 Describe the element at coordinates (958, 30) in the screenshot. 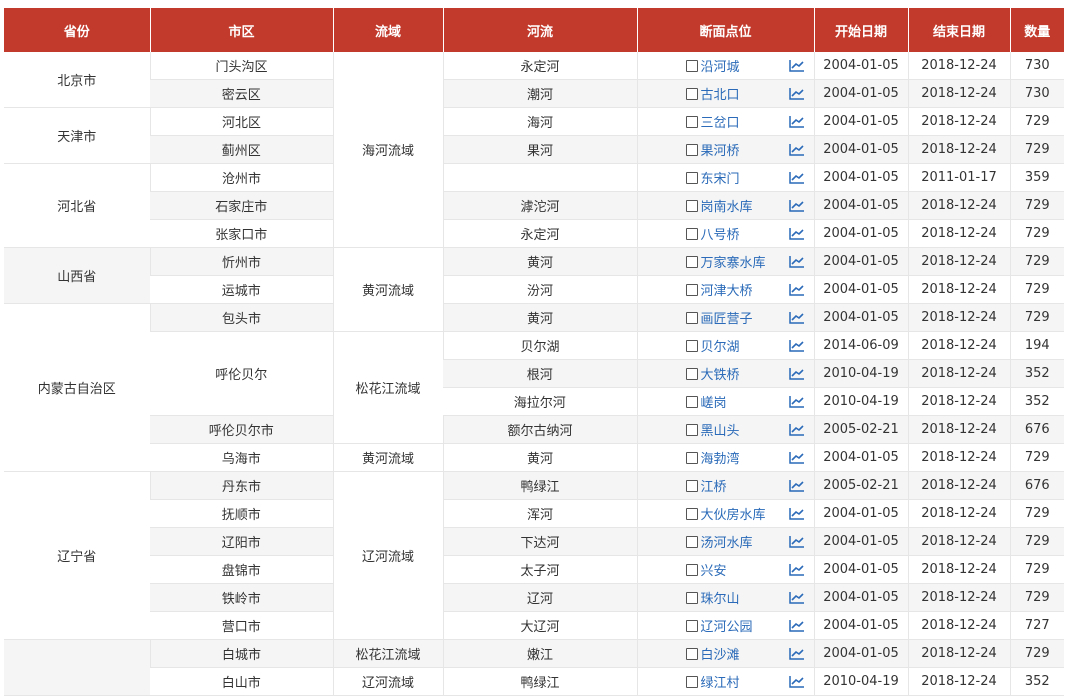

I see `header-end-date: 结束日期` at that location.